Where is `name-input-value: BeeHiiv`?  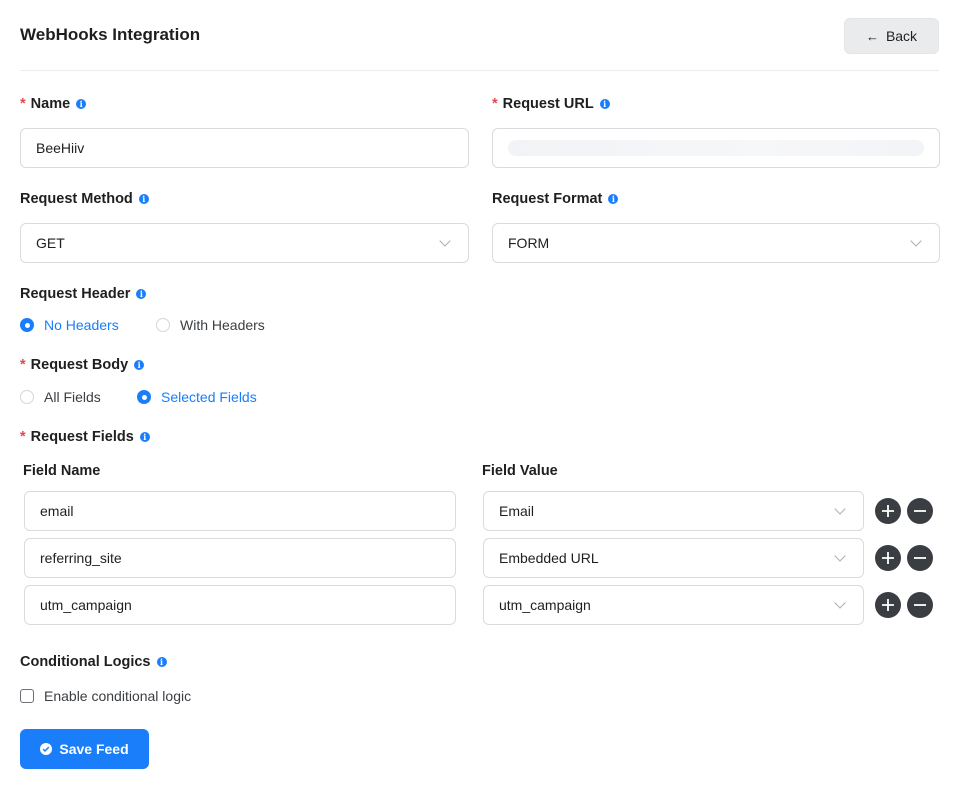
name-input-value: BeeHiiv is located at coordinates (60, 148).